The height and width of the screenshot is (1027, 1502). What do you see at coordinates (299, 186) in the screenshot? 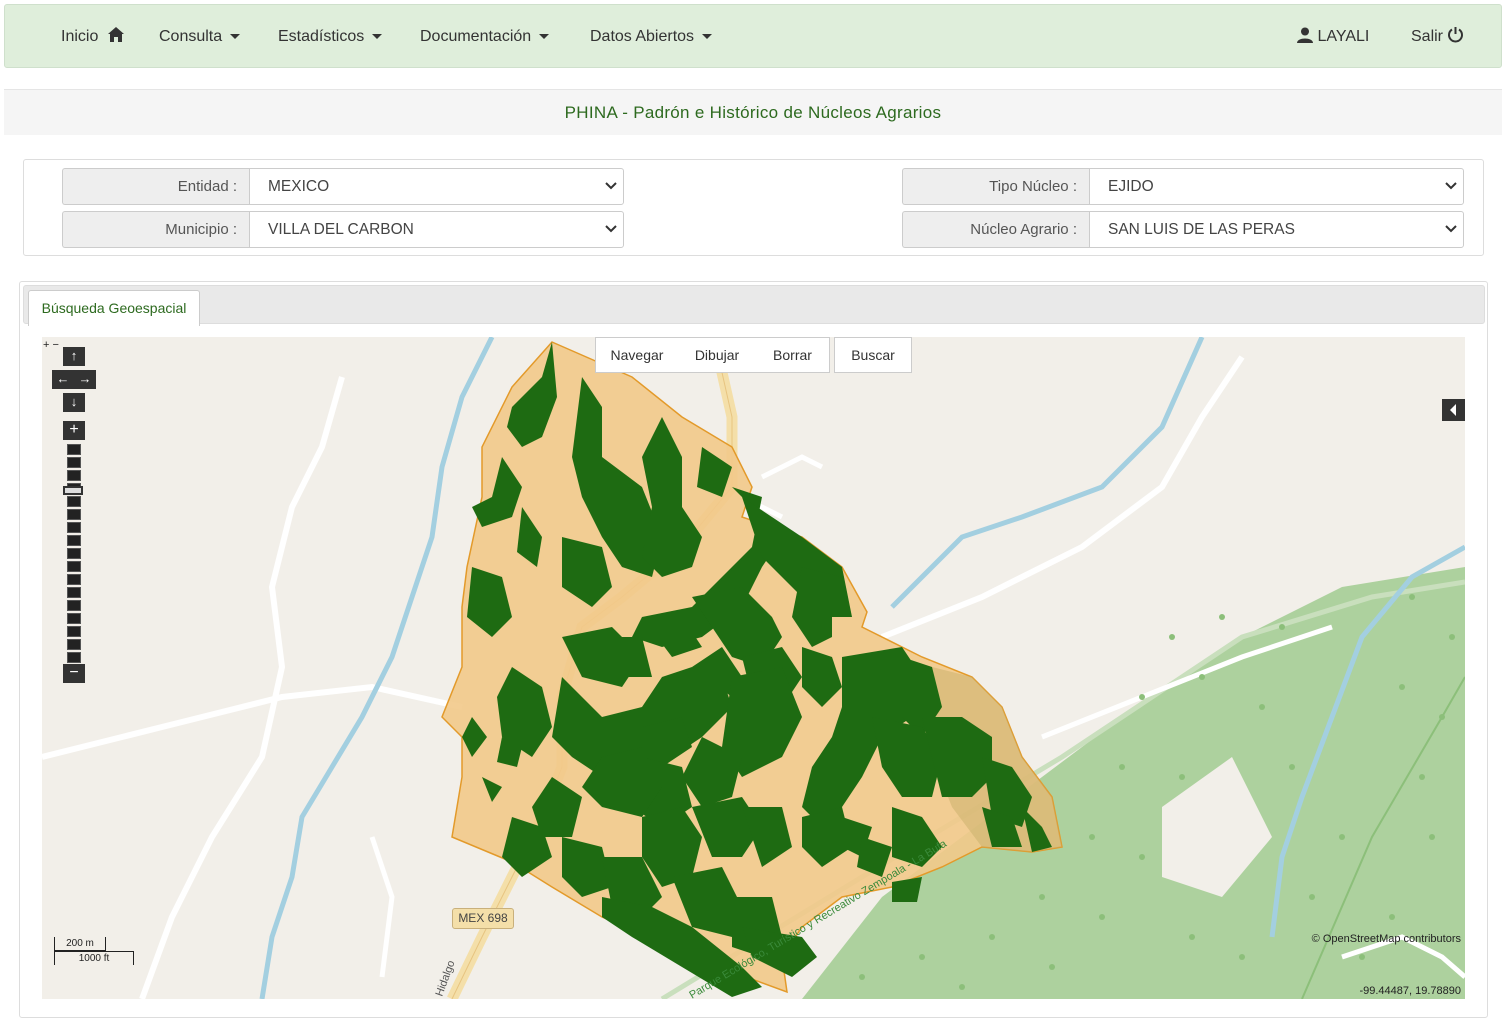
I see `entidad-value: MEXICO` at bounding box center [299, 186].